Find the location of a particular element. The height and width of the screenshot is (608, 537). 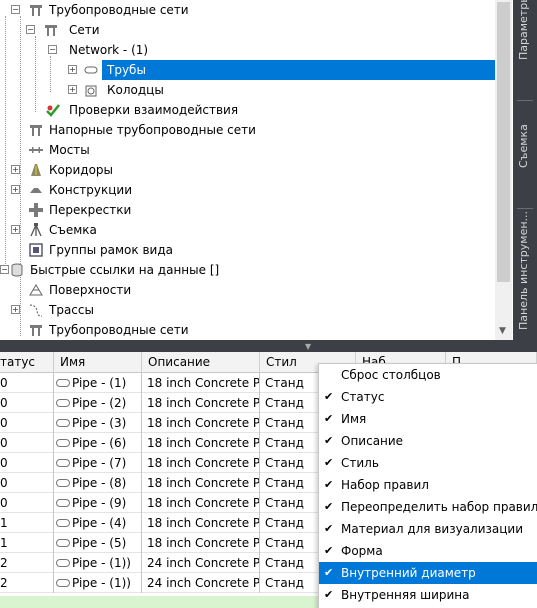

tab-separator is located at coordinates (525, 100).